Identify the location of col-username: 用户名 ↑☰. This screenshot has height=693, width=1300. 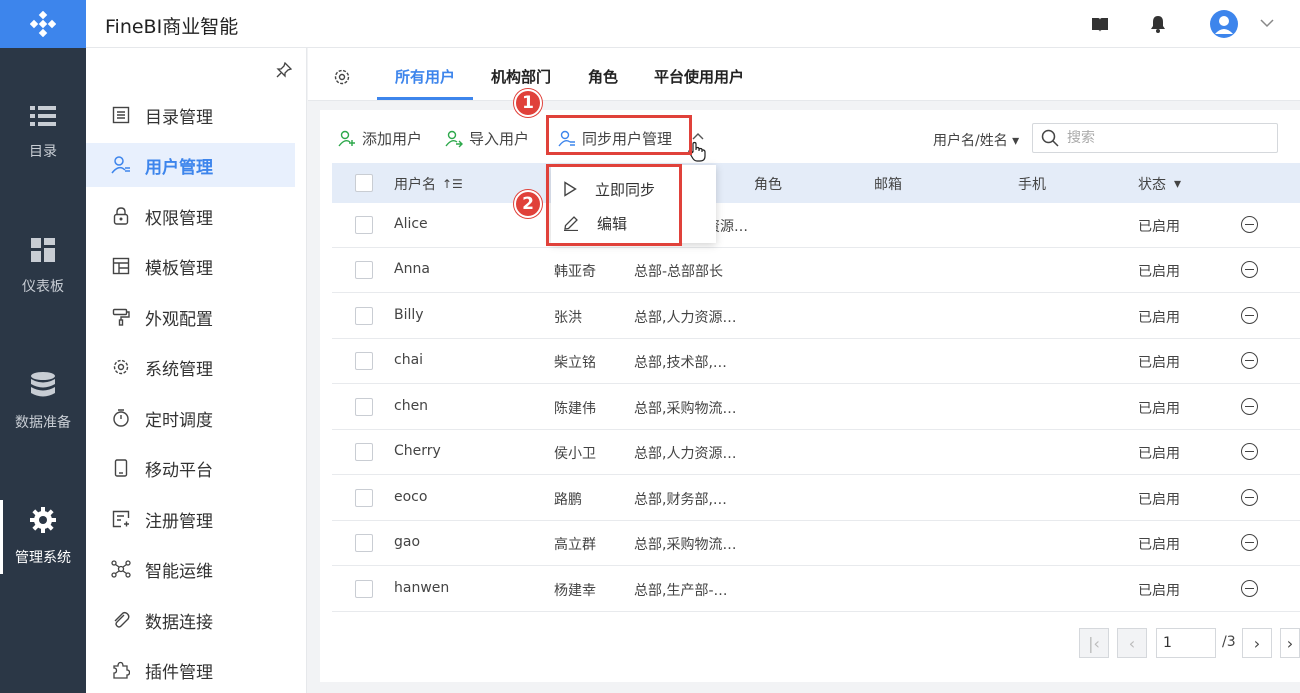
(428, 184).